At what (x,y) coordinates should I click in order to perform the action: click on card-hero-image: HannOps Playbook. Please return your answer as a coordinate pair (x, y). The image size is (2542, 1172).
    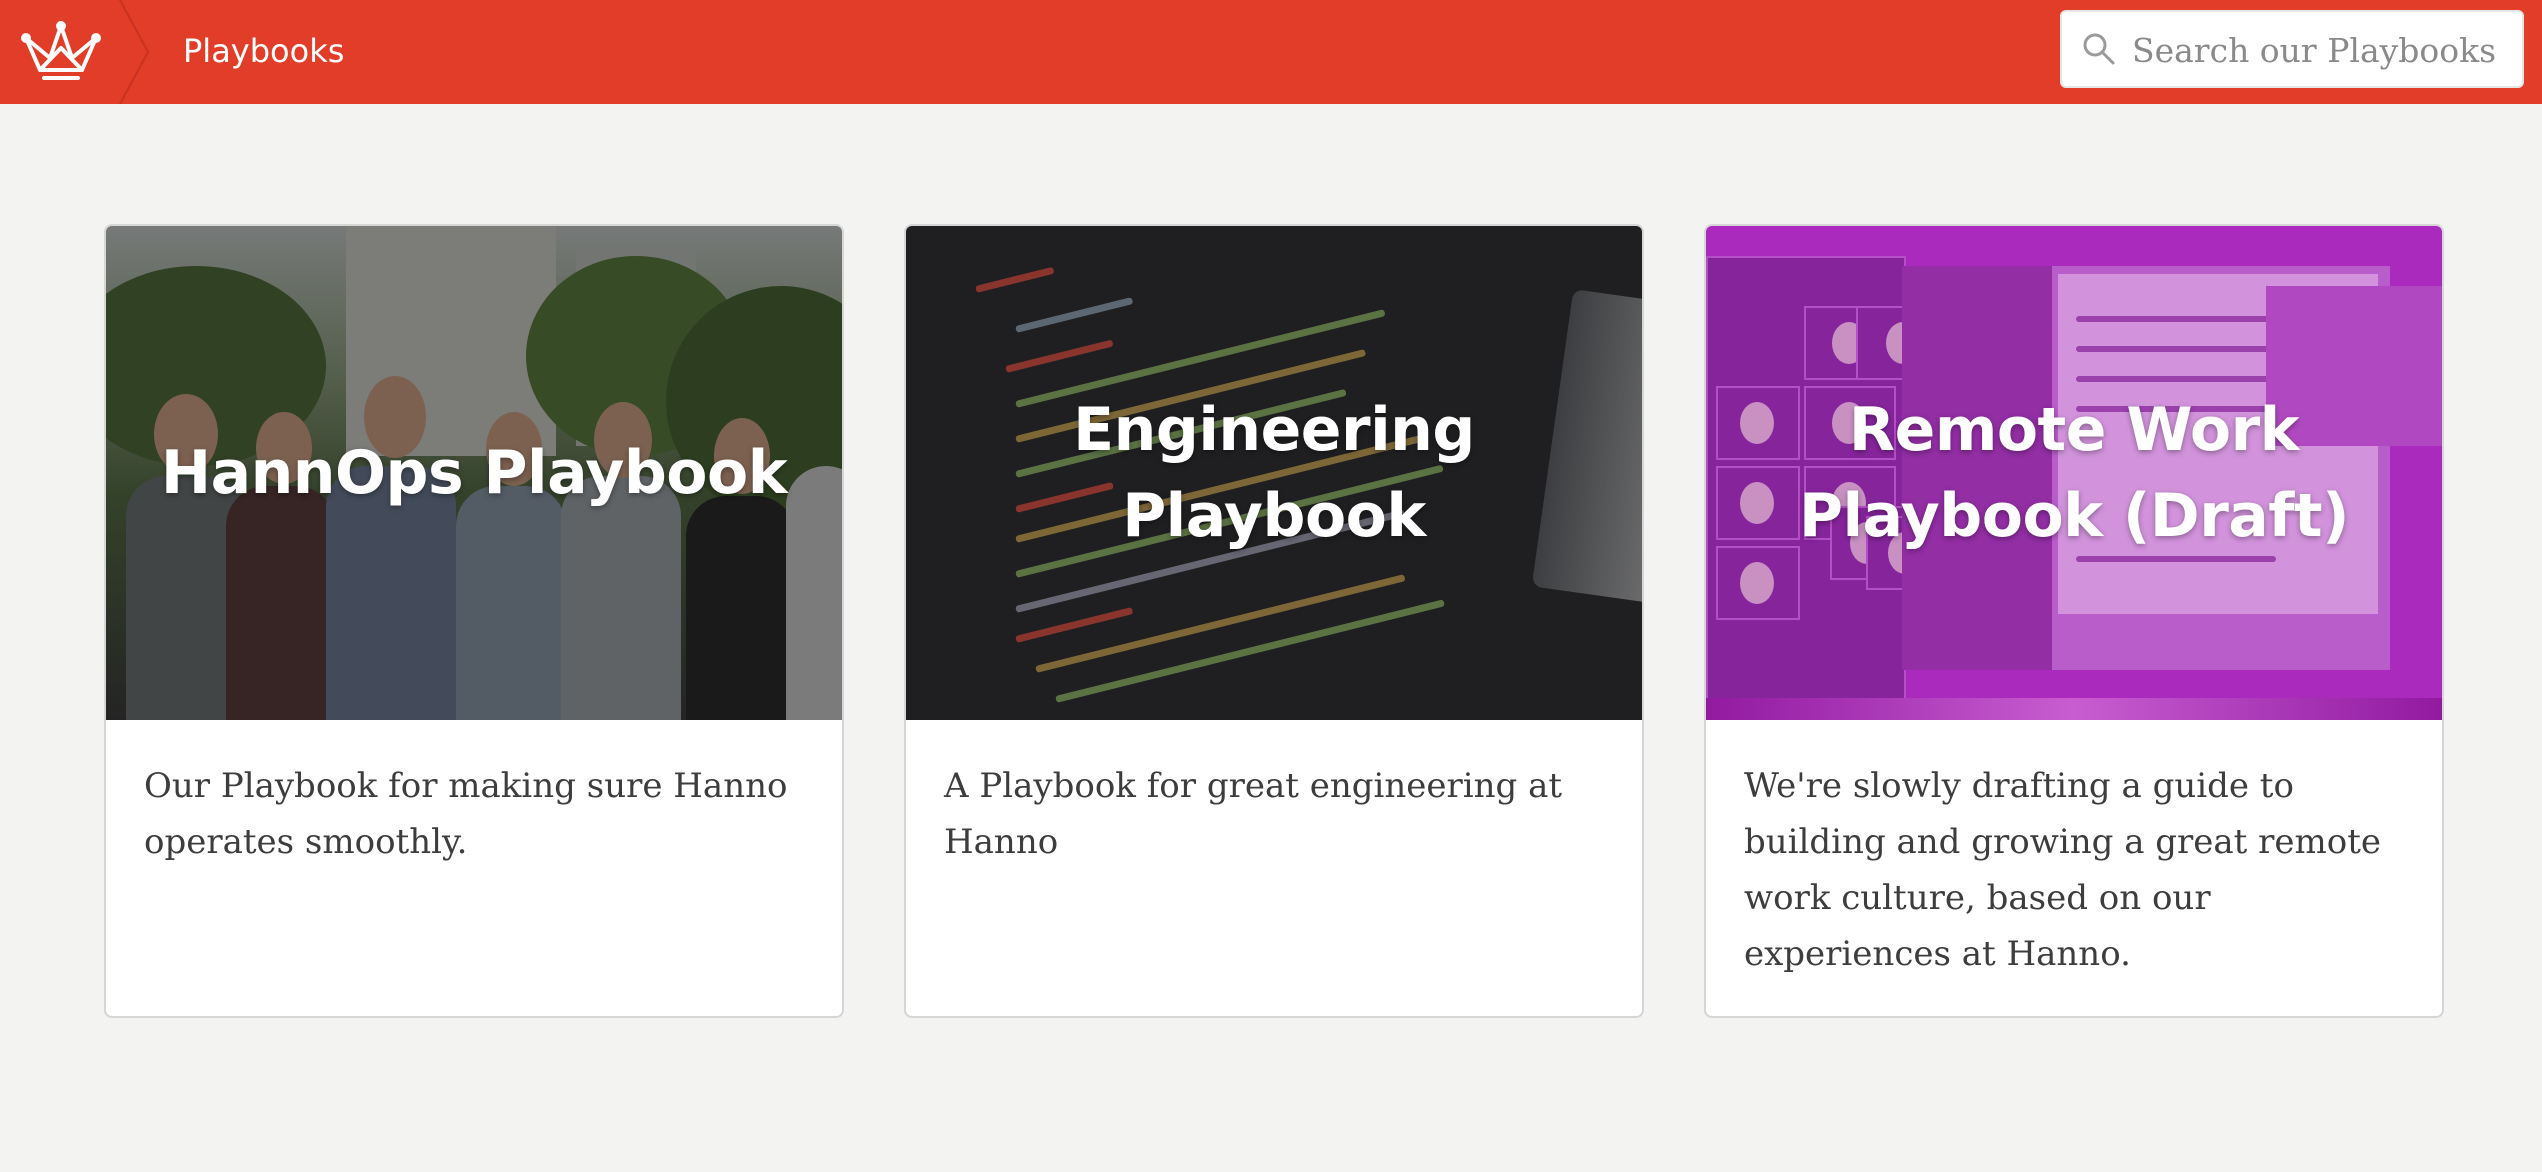
    Looking at the image, I should click on (474, 473).